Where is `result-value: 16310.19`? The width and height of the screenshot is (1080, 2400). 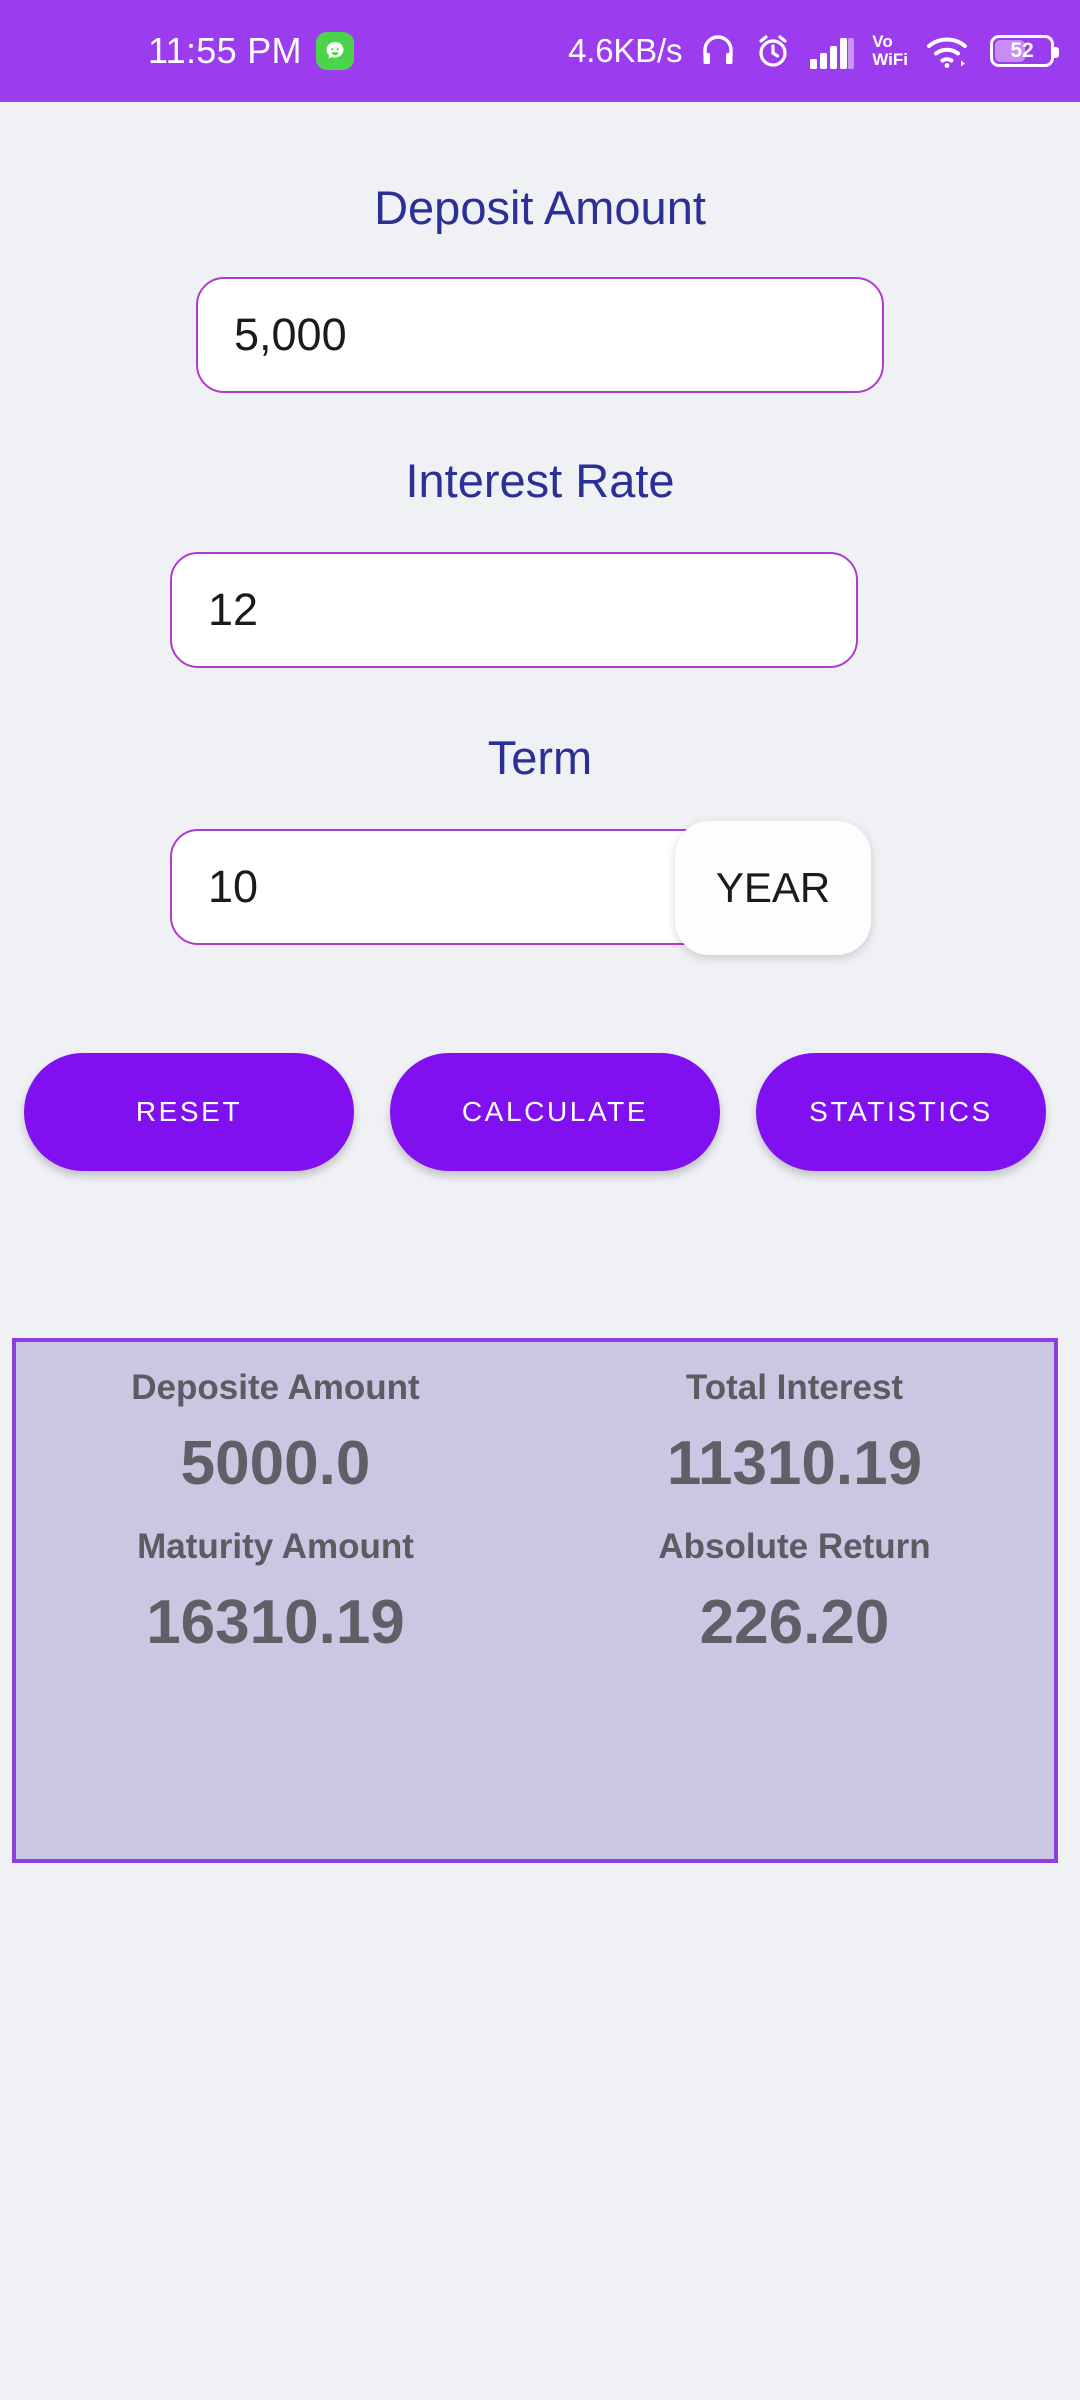
result-value: 16310.19 is located at coordinates (275, 1622).